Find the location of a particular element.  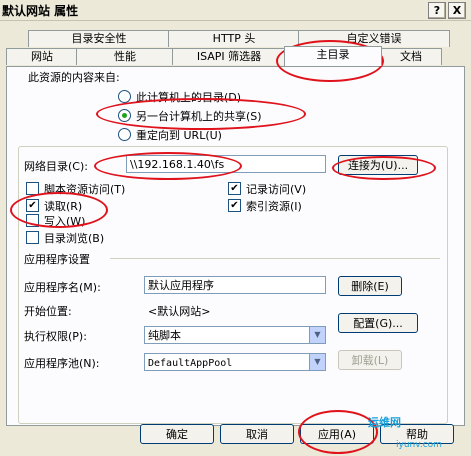

index-resource-label: 索引资源(I) is located at coordinates (274, 206).